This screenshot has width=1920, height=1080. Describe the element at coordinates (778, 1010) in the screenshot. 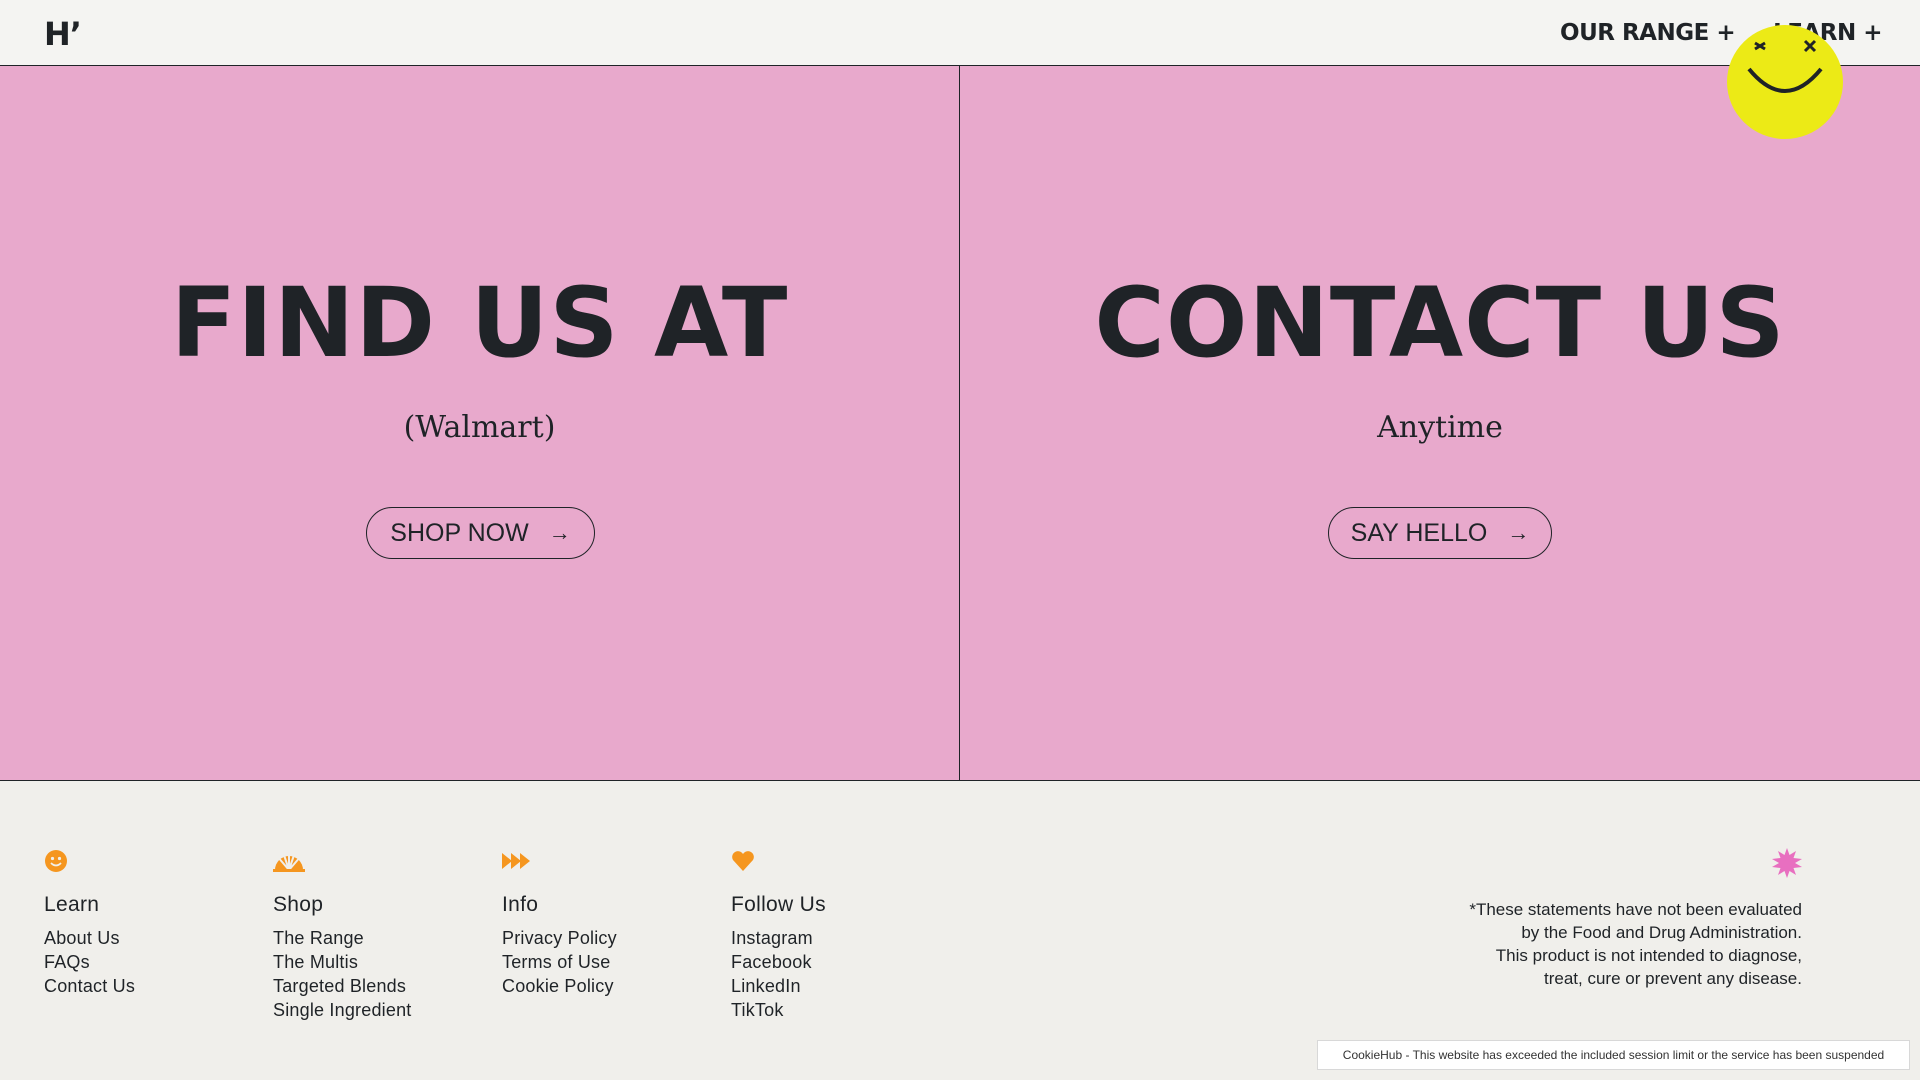

I see `footer-link-tiktok: TikTok` at that location.